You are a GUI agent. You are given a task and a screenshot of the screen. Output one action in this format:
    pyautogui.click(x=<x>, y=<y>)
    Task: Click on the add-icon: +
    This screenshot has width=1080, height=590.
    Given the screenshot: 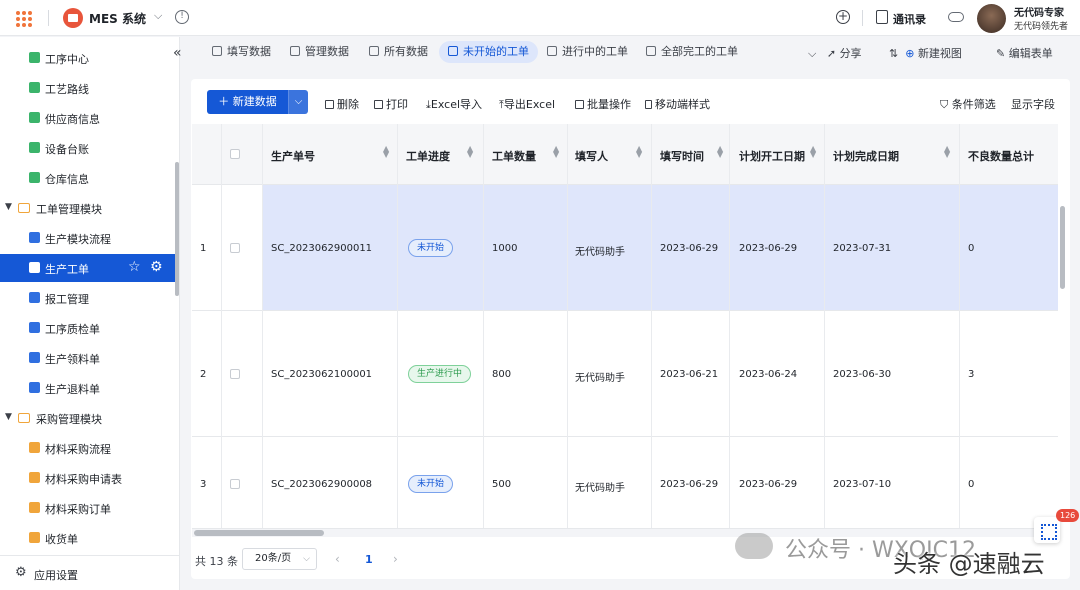 What is the action you would take?
    pyautogui.click(x=843, y=17)
    